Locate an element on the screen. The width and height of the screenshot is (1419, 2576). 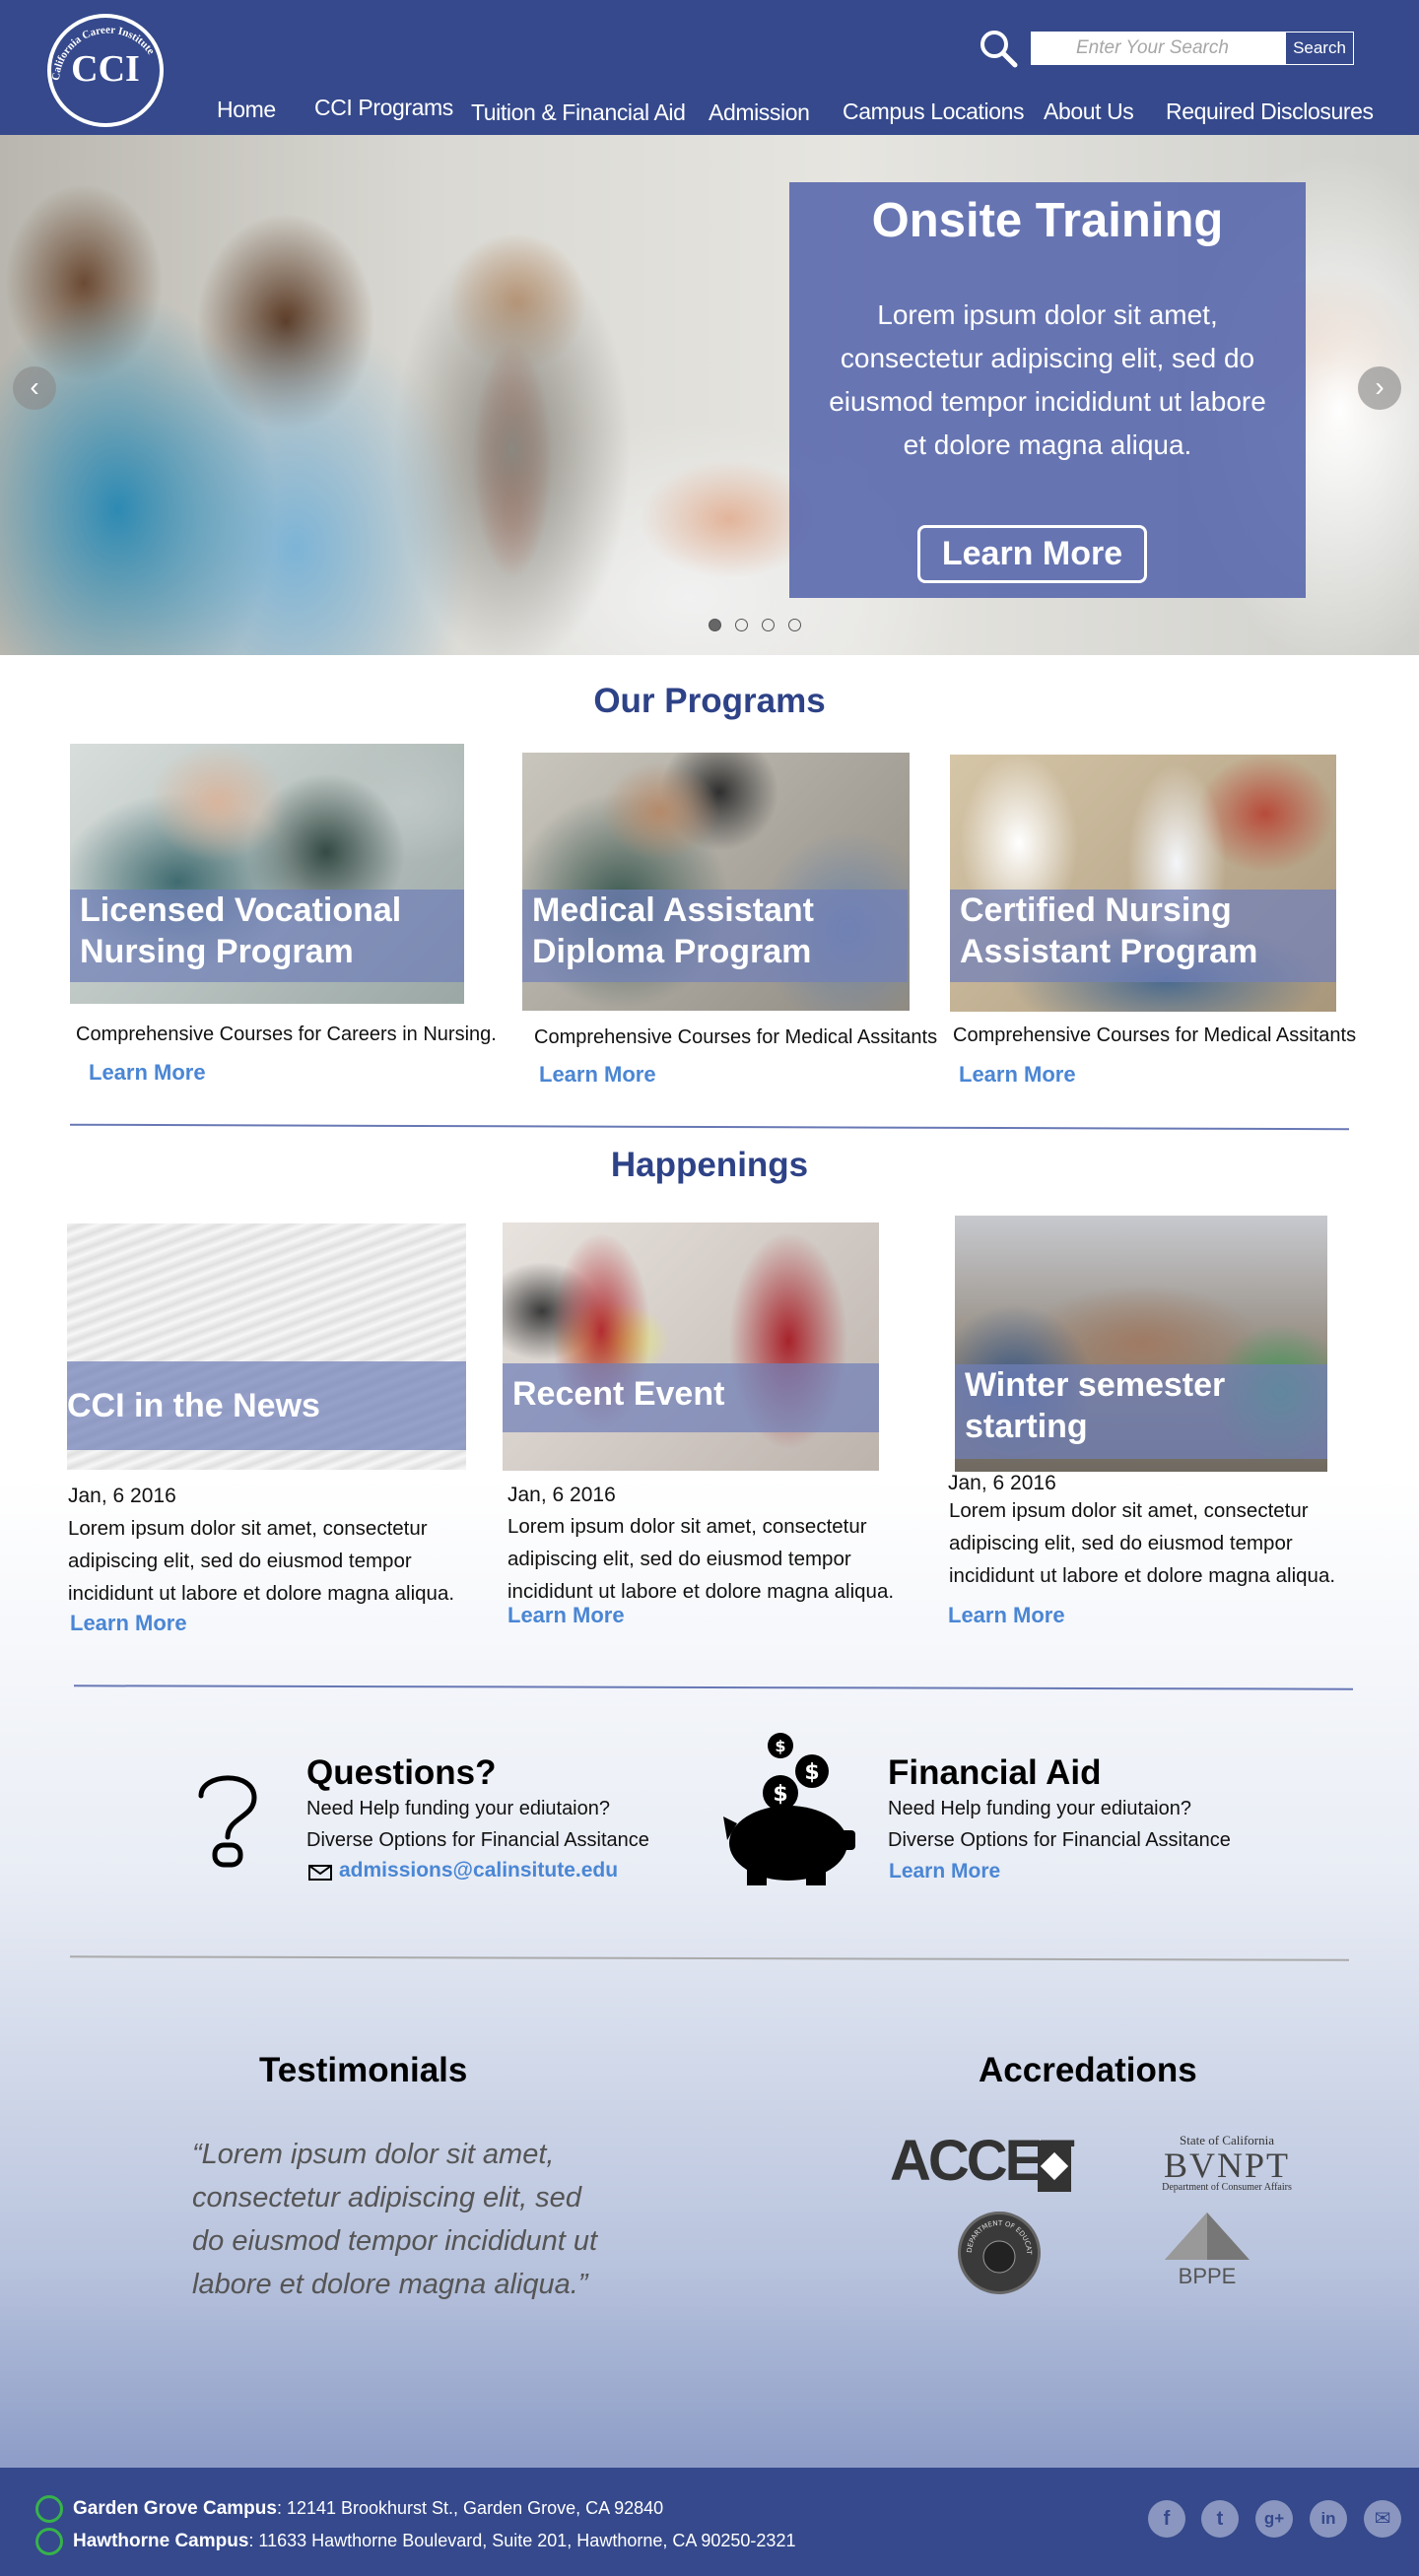
chevron-left-icon: ‹ is located at coordinates (34, 388).